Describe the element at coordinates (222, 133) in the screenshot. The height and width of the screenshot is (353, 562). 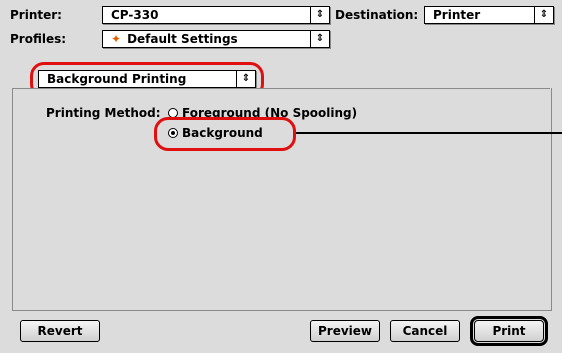
I see `radio-background-label: Background` at that location.